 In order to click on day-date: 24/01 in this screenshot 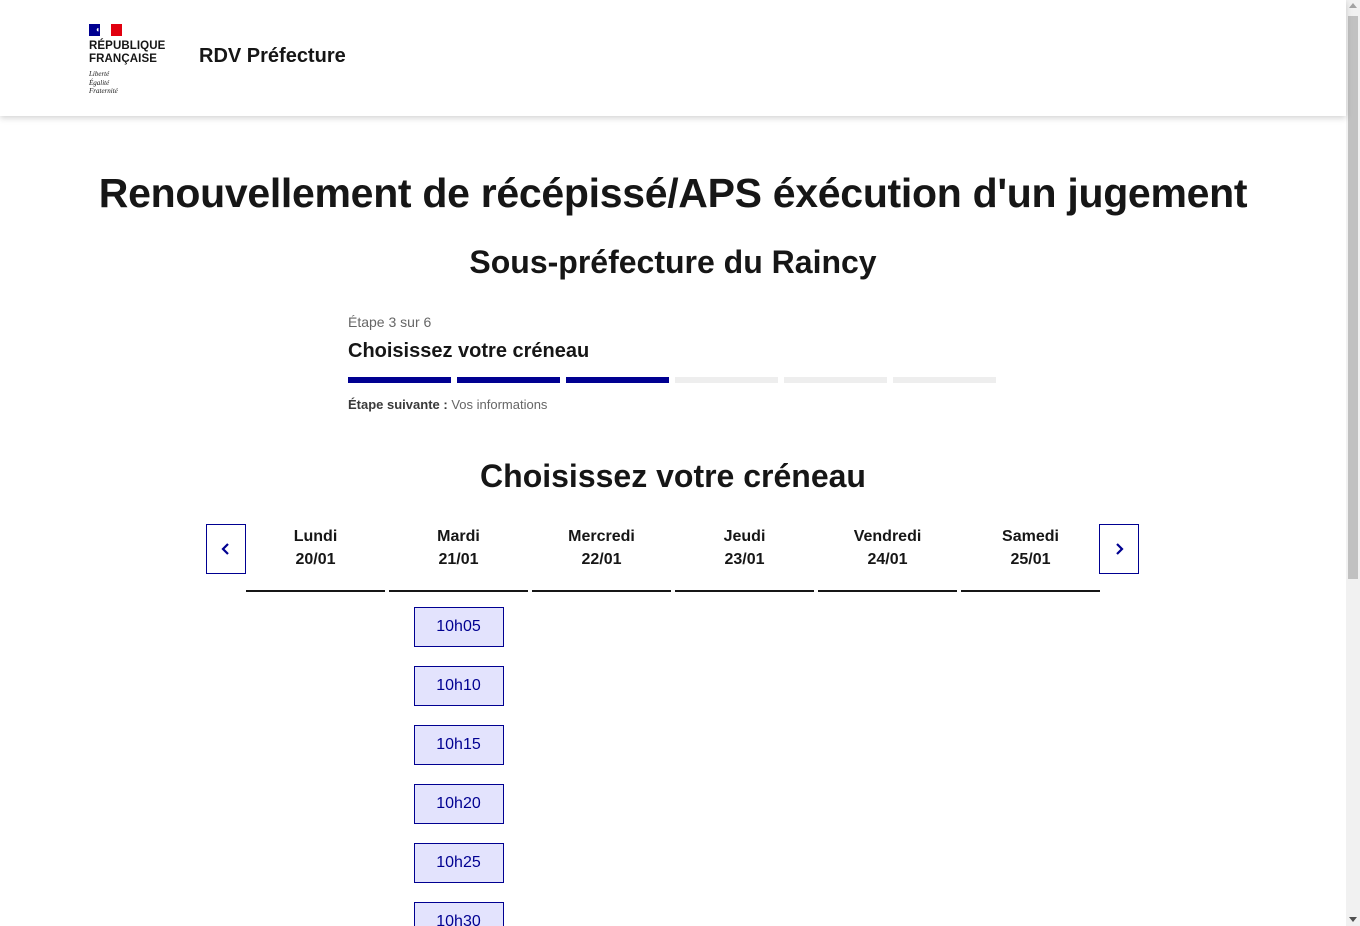, I will do `click(887, 559)`.